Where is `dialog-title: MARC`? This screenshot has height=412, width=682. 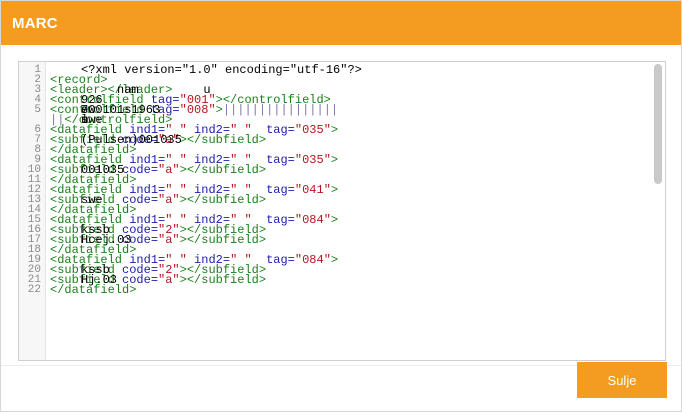 dialog-title: MARC is located at coordinates (35, 23).